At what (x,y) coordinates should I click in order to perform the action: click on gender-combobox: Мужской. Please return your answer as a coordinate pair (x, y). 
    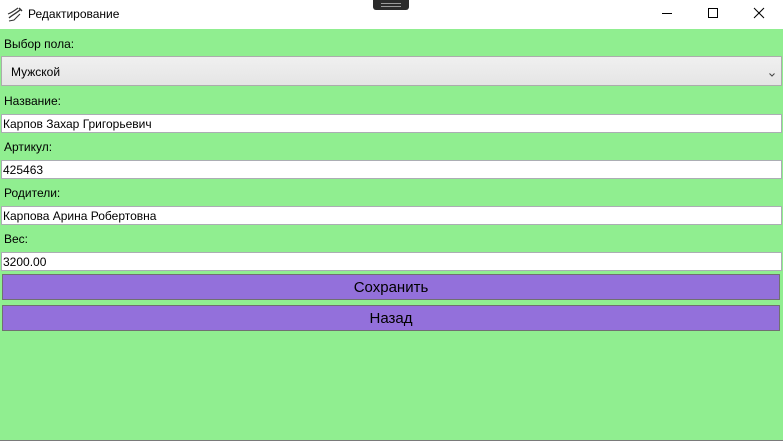
    Looking at the image, I should click on (391, 71).